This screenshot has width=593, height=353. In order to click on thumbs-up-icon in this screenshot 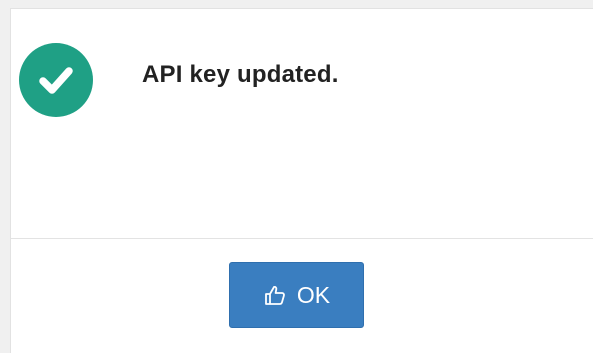, I will do `click(275, 295)`.